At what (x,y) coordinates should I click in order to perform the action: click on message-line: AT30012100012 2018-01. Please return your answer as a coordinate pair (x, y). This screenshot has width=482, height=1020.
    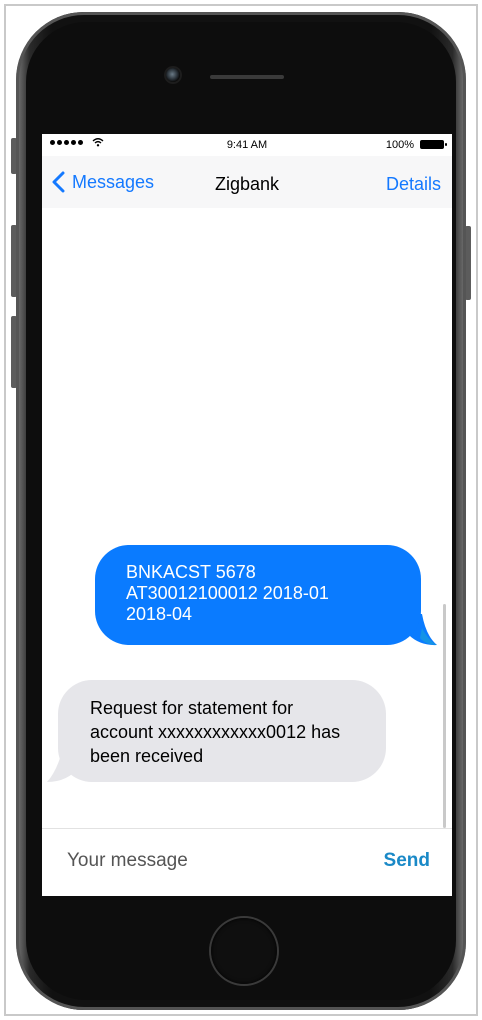
    Looking at the image, I should click on (227, 593).